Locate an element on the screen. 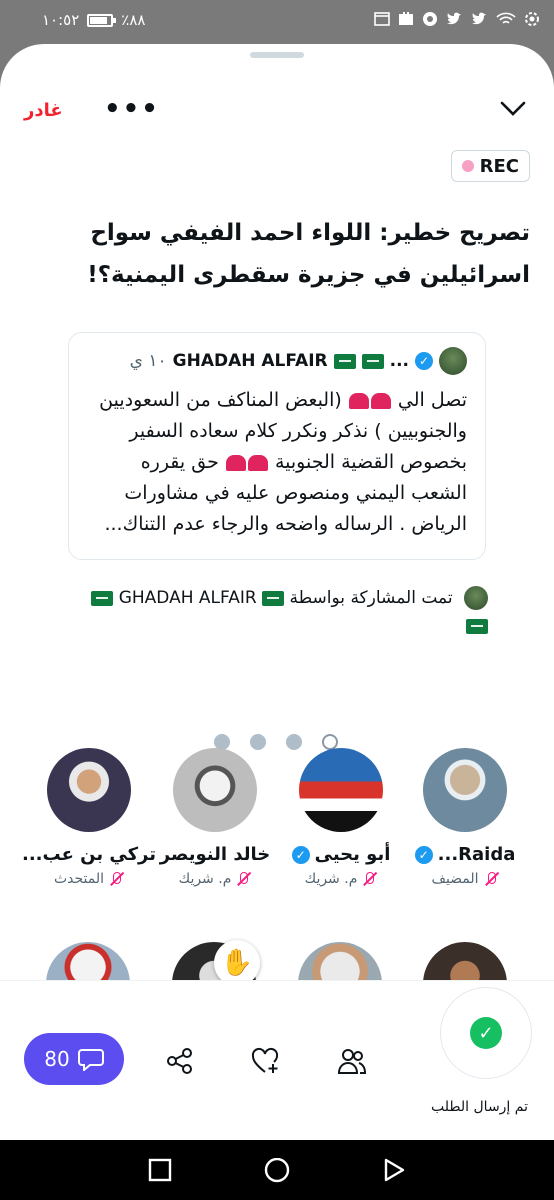  speaker-host: Raida... ✓ المضيف is located at coordinates (465, 817).